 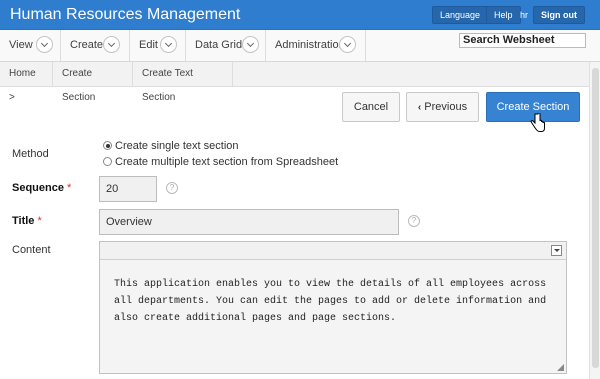 I want to click on menu-view: View, so click(x=30, y=45).